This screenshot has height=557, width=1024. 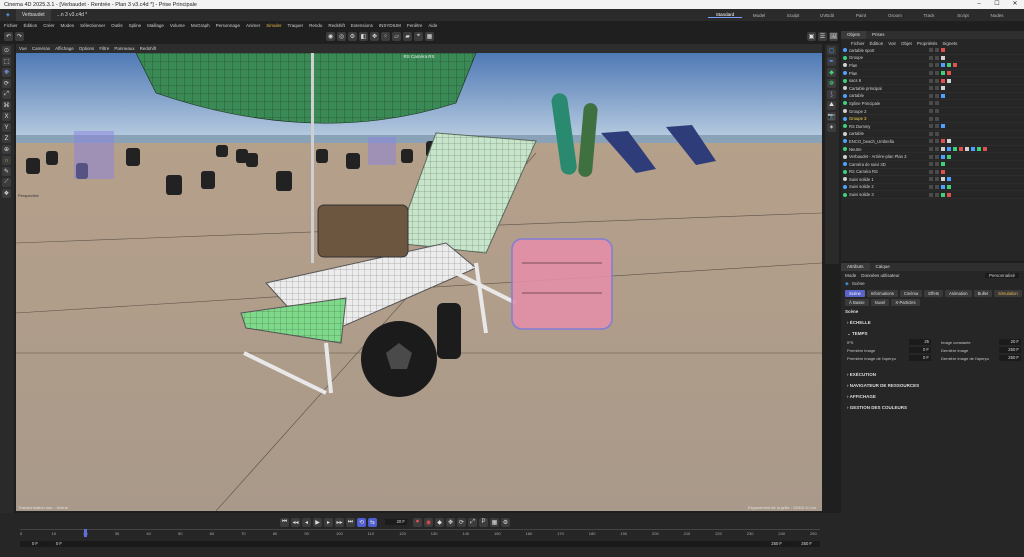 What do you see at coordinates (135, 25) in the screenshot?
I see `menu-item: Spline` at bounding box center [135, 25].